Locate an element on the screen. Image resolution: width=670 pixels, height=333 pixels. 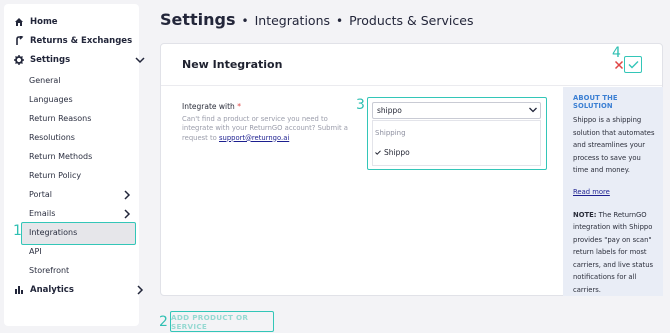
confirm-button is located at coordinates (633, 64).